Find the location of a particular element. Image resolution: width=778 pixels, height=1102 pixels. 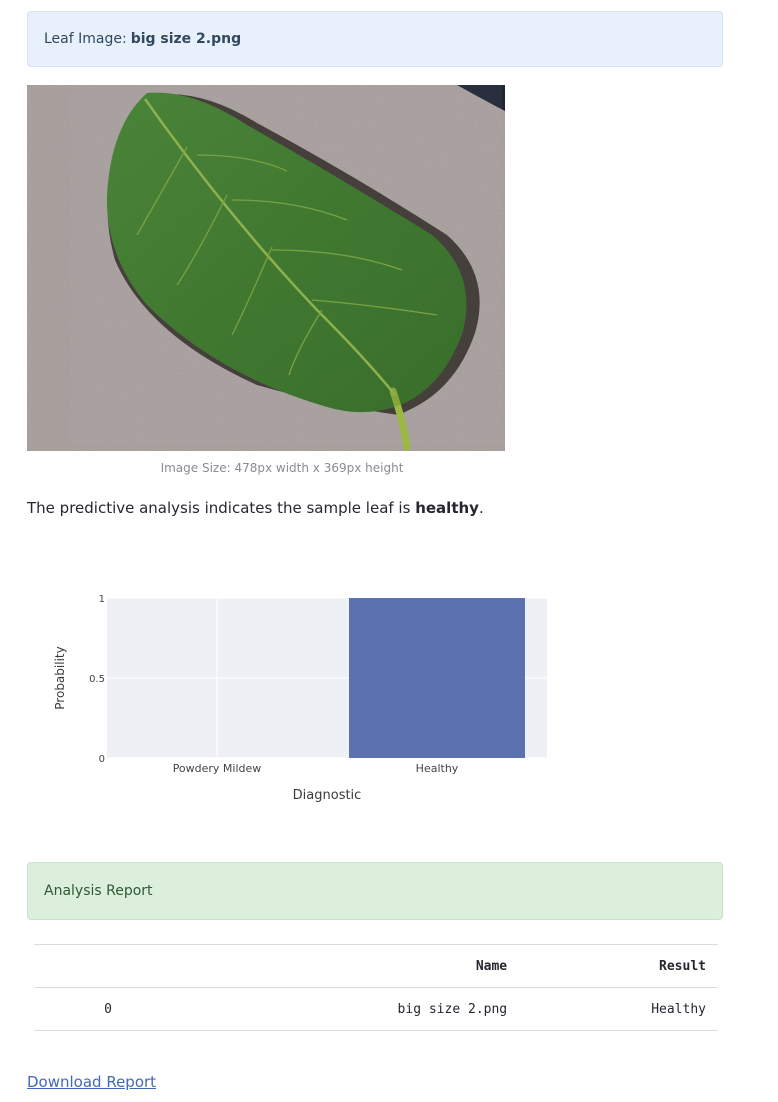

x-tick-label: Healthy is located at coordinates (437, 768).